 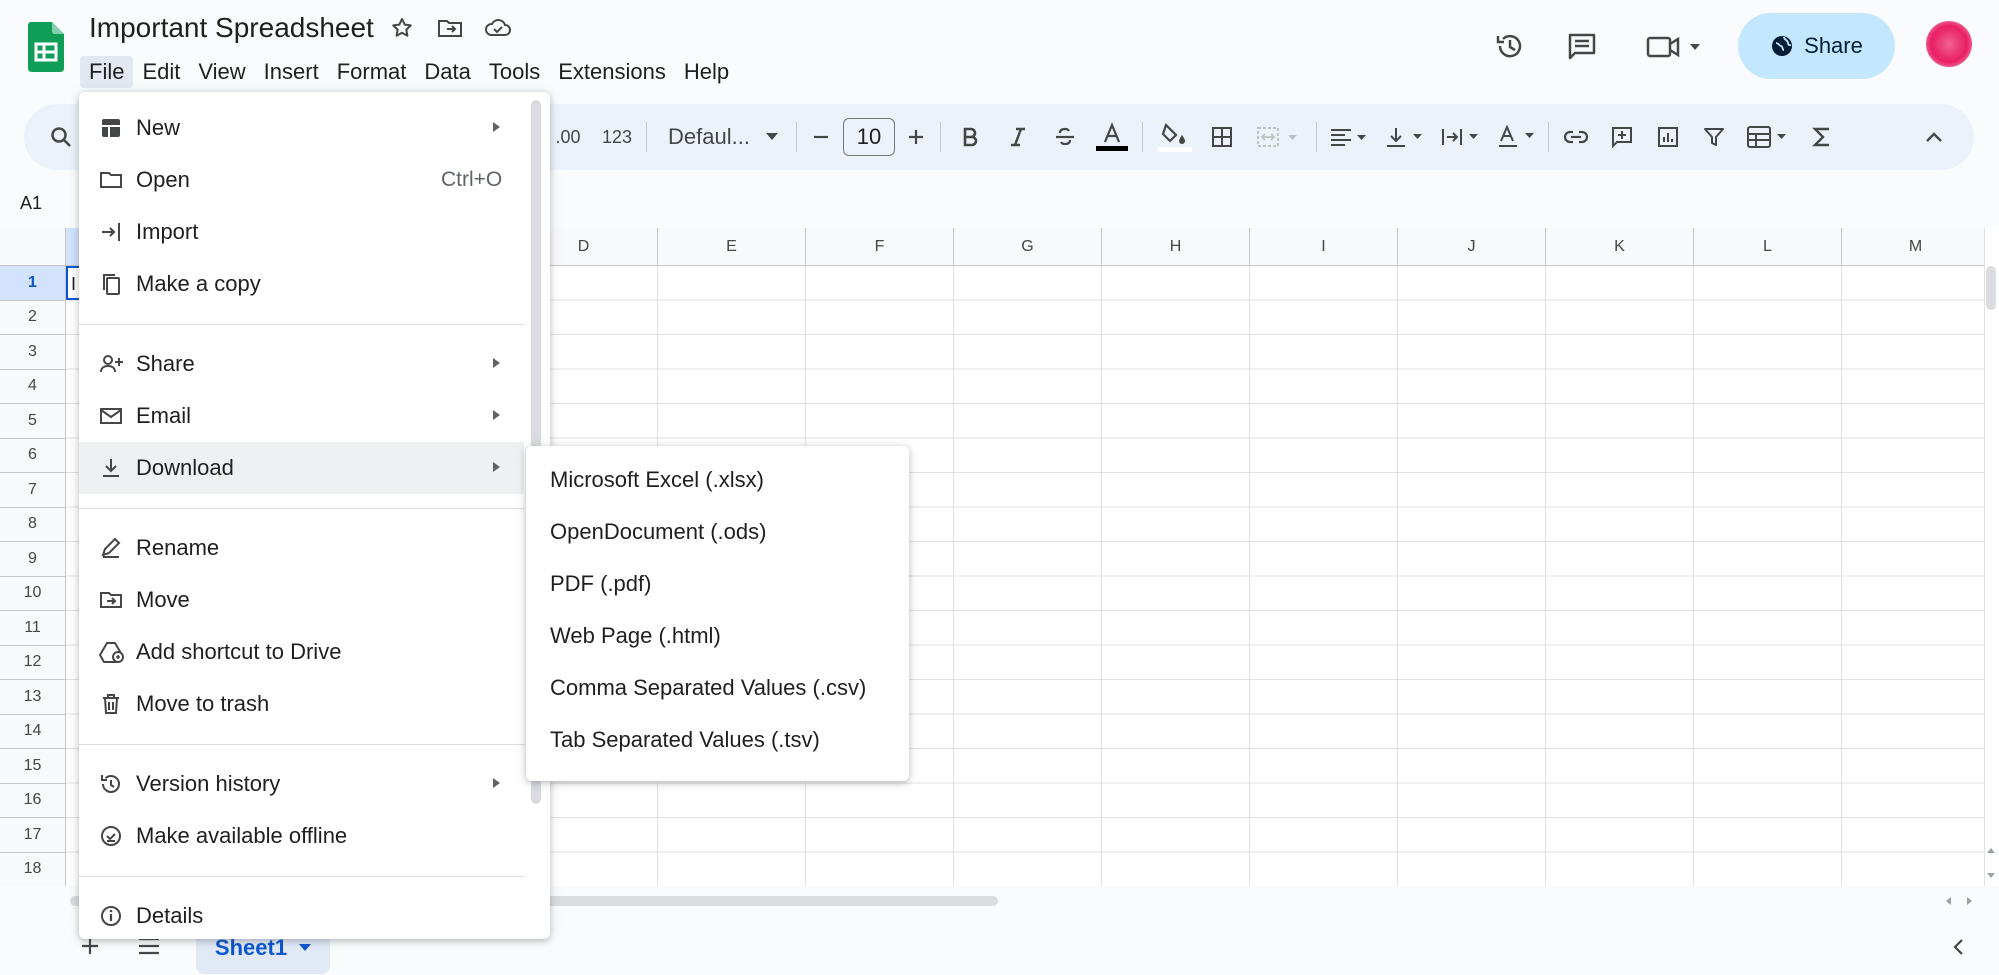 I want to click on file-menu-item-add-shortcut-to-drive: Add shortcut to Drive, so click(x=301, y=652).